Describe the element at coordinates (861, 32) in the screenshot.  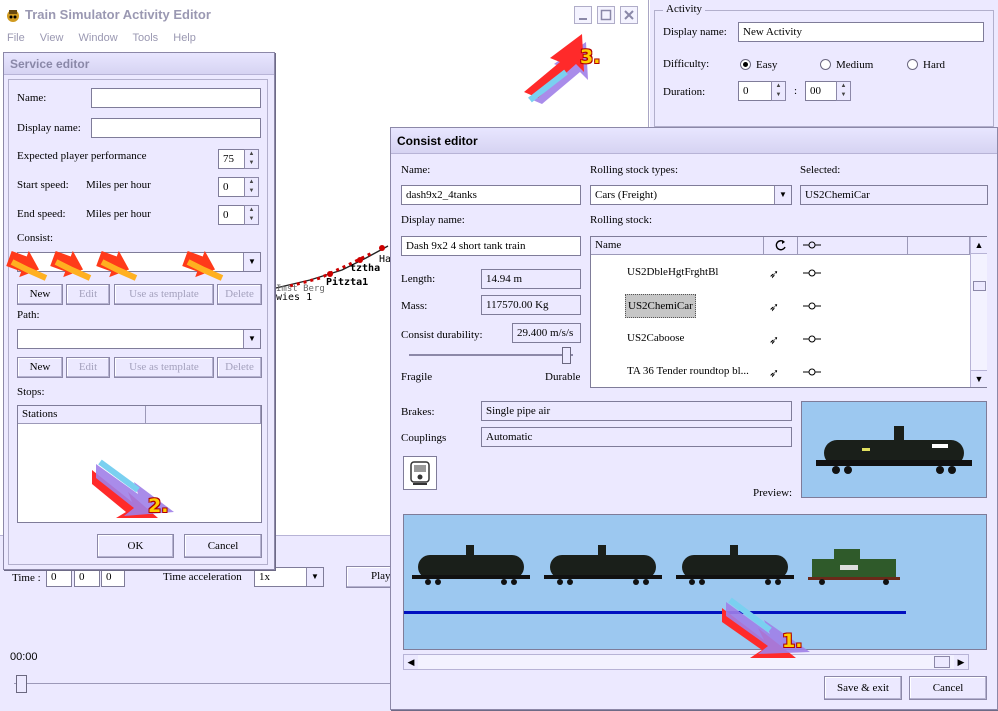
I see `activity-display-name-field: New Activity` at that location.